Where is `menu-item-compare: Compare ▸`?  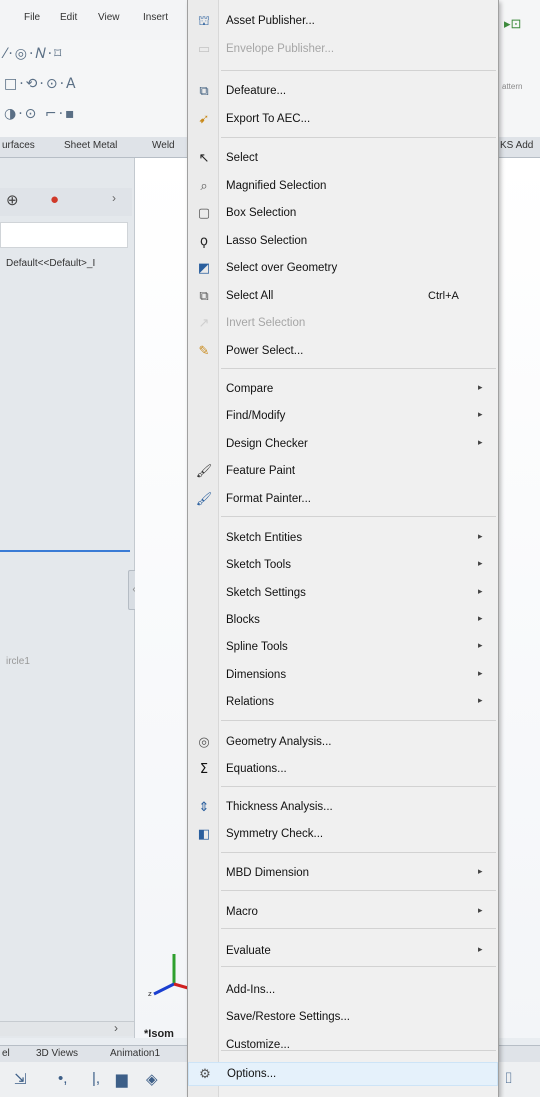 menu-item-compare: Compare ▸ is located at coordinates (343, 390).